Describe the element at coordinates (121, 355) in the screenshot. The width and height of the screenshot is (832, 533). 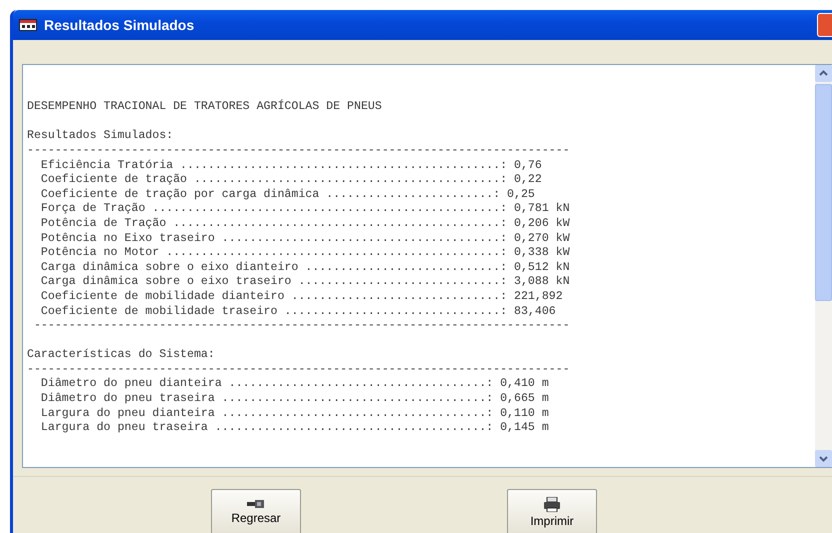
I see `report-line: Características do Sistema:` at that location.